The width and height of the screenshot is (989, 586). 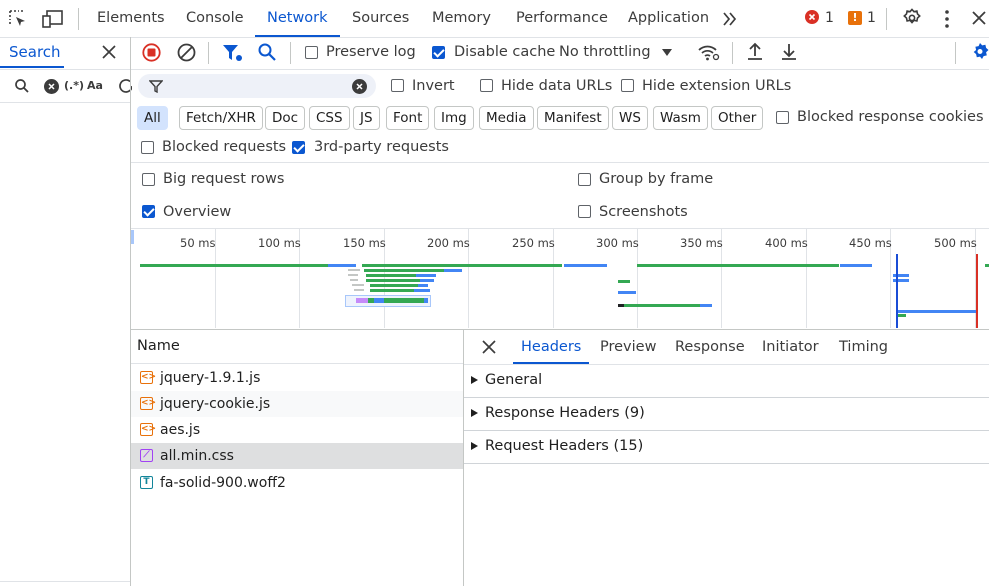 What do you see at coordinates (979, 52) in the screenshot?
I see `network-settings-gear-icon` at bounding box center [979, 52].